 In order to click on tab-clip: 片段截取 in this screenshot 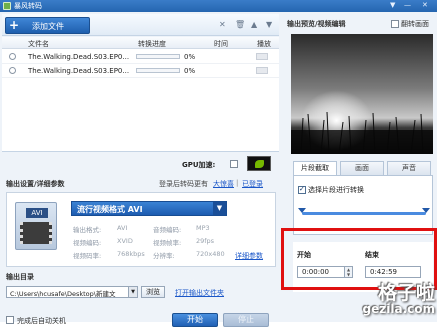, I will do `click(315, 168)`.